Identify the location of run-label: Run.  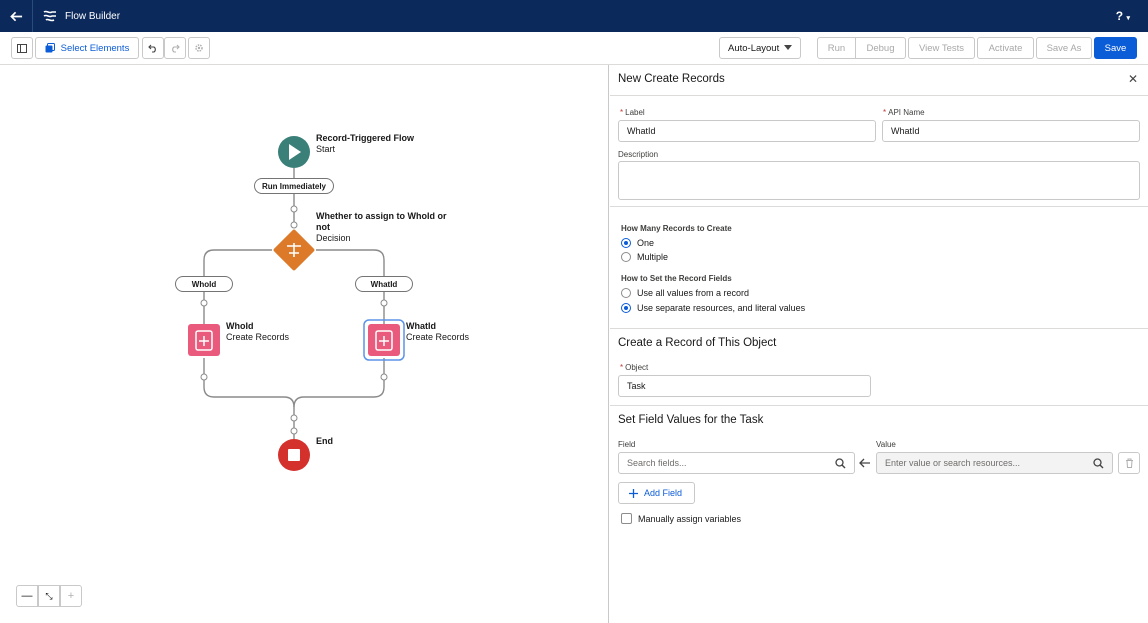
(836, 48).